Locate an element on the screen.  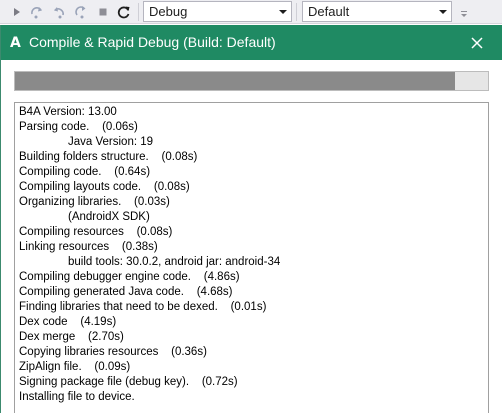
step-into-icon is located at coordinates (81, 12).